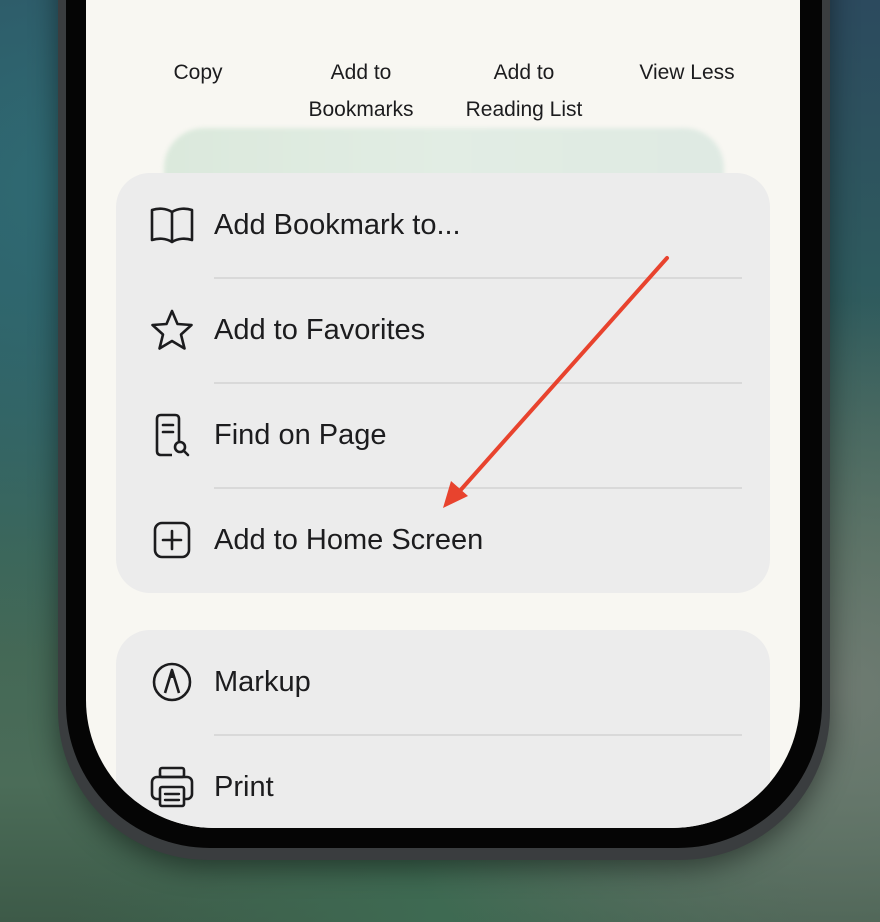  What do you see at coordinates (172, 540) in the screenshot?
I see `plus-square-icon` at bounding box center [172, 540].